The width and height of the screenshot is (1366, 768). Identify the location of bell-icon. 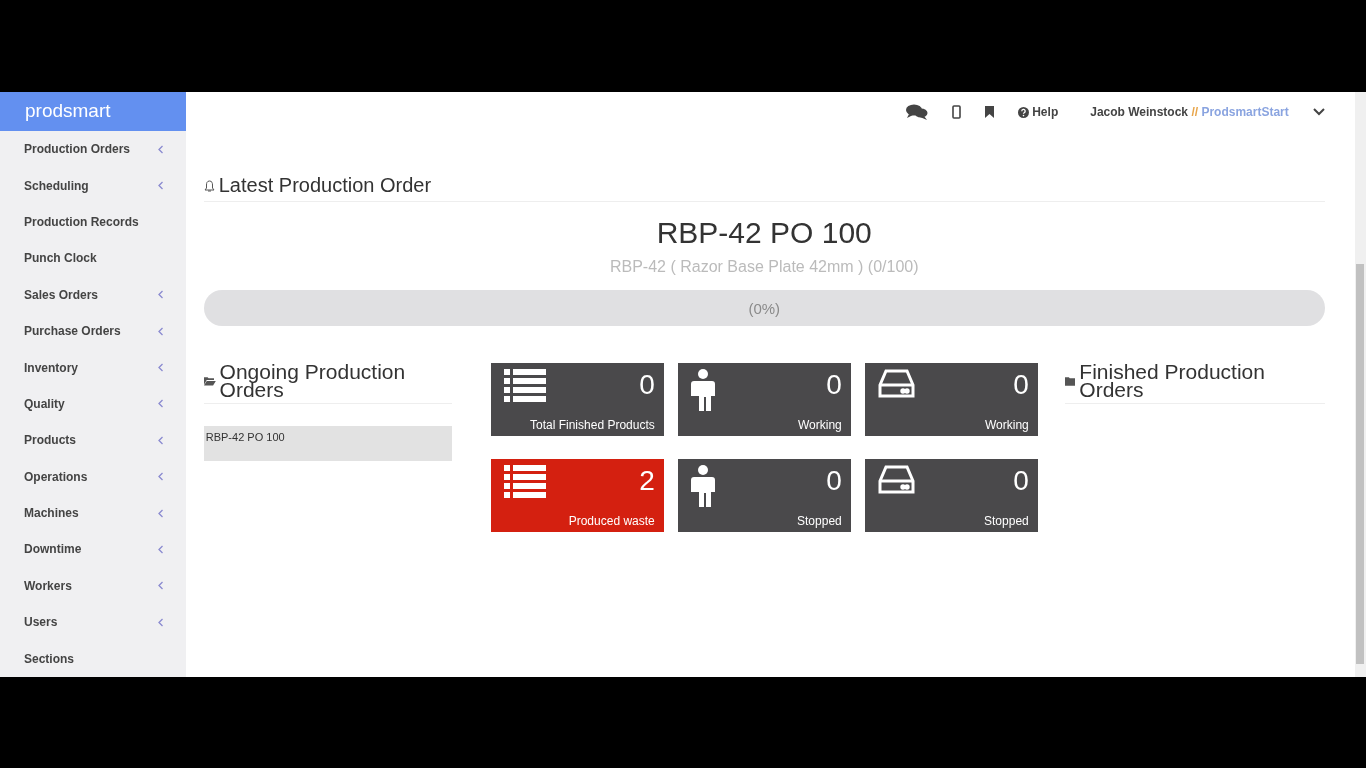
(209, 185).